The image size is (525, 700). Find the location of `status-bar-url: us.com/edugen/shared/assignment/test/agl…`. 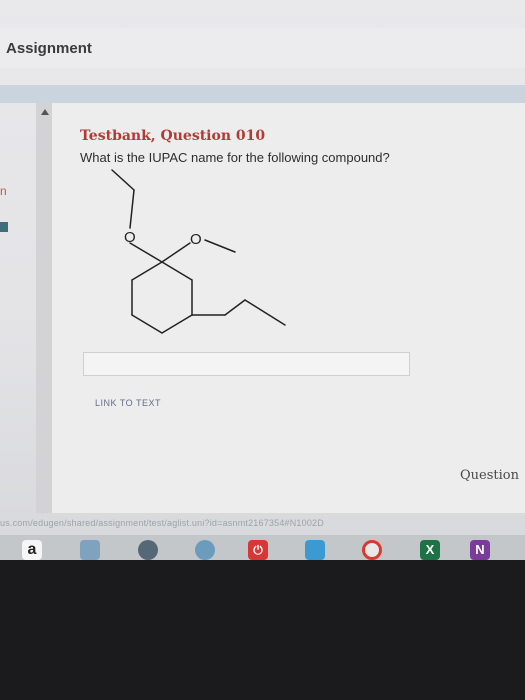

status-bar-url: us.com/edugen/shared/assignment/test/agl… is located at coordinates (162, 523).